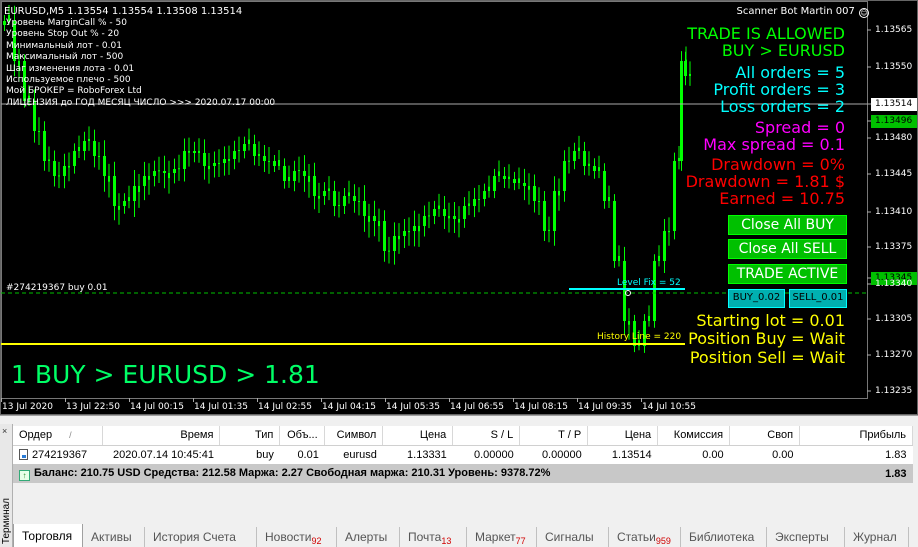 The height and width of the screenshot is (547, 918). Describe the element at coordinates (774, 144) in the screenshot. I see `max-spread-label: Max spread = 0.1` at that location.